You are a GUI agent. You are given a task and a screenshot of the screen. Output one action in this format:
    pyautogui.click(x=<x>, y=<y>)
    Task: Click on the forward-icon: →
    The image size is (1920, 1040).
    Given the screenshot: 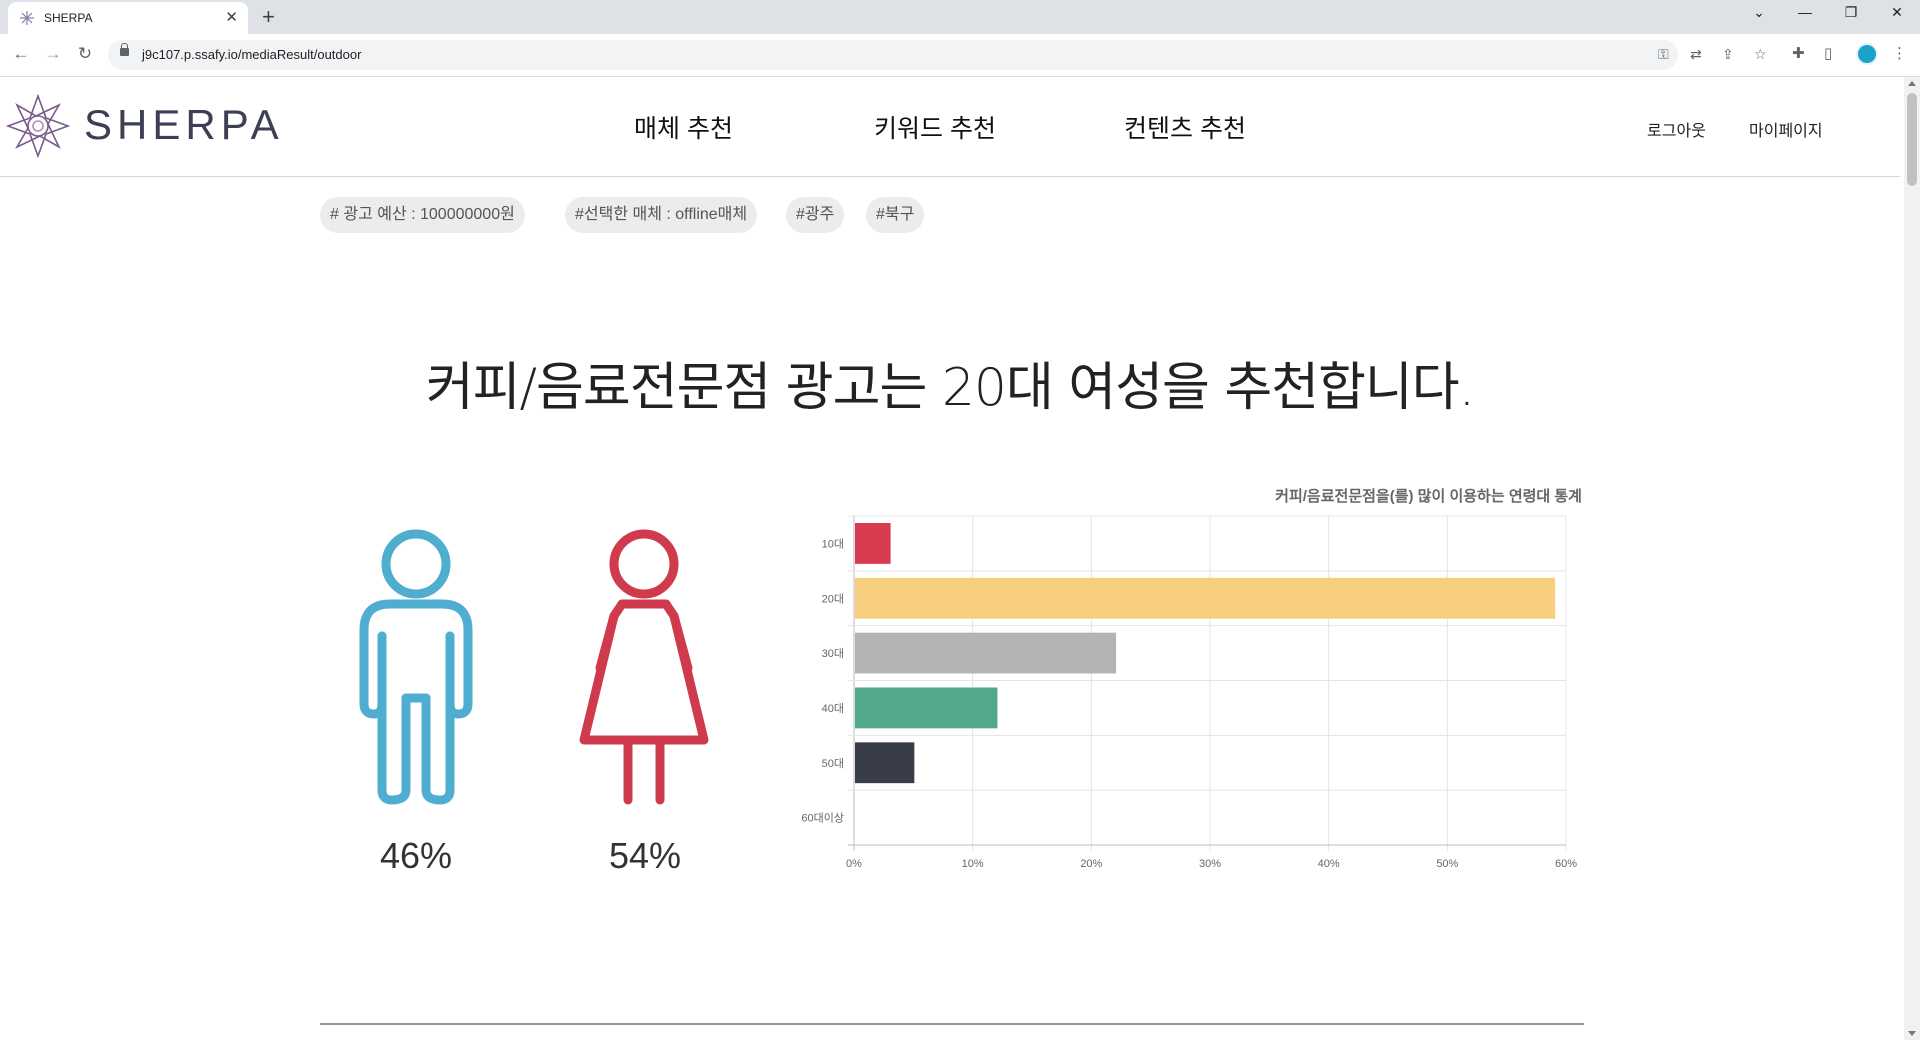 What is the action you would take?
    pyautogui.click(x=53, y=54)
    